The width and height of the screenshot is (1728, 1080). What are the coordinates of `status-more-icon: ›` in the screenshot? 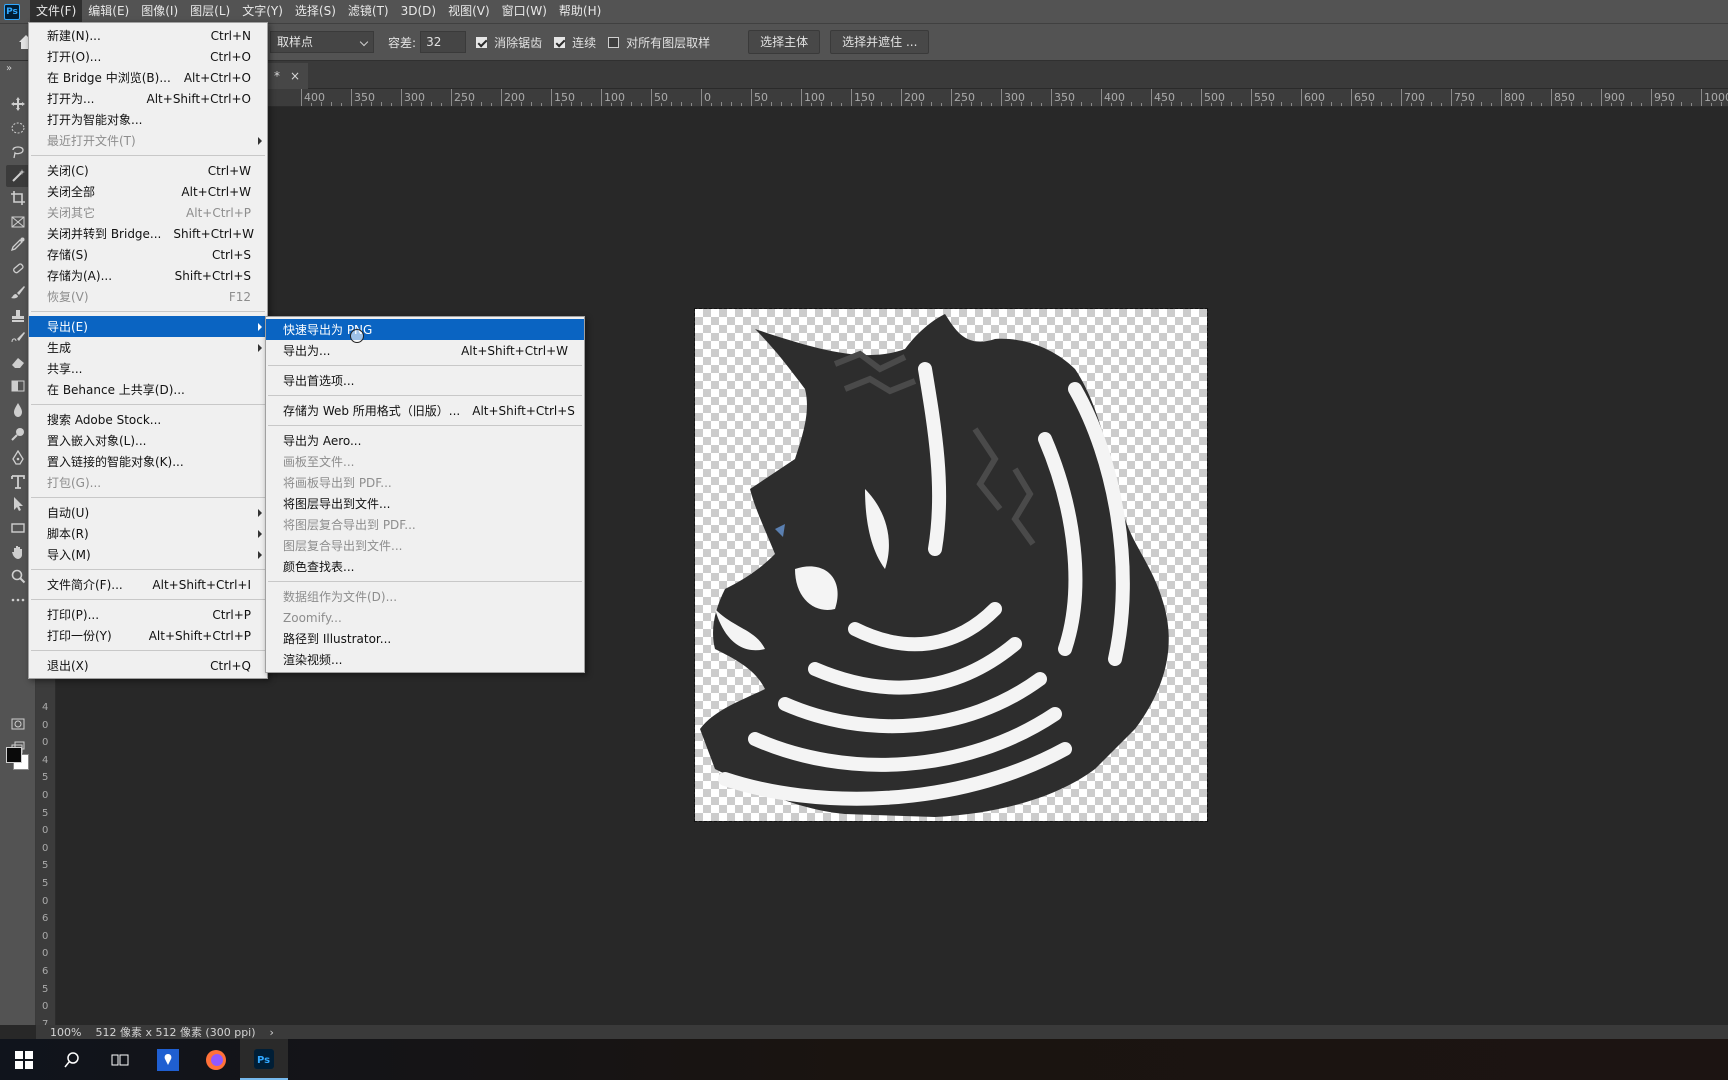 It's located at (272, 1032).